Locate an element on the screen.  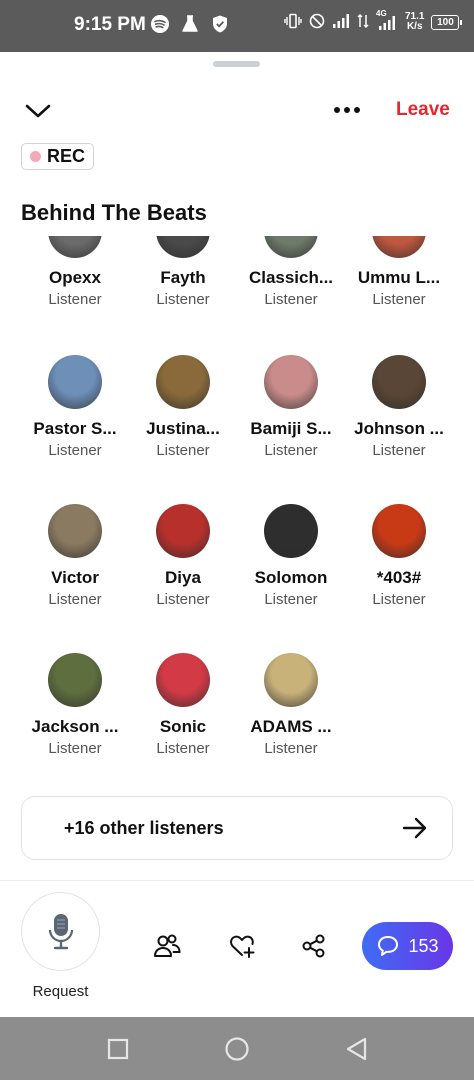
share-icon is located at coordinates (313, 946).